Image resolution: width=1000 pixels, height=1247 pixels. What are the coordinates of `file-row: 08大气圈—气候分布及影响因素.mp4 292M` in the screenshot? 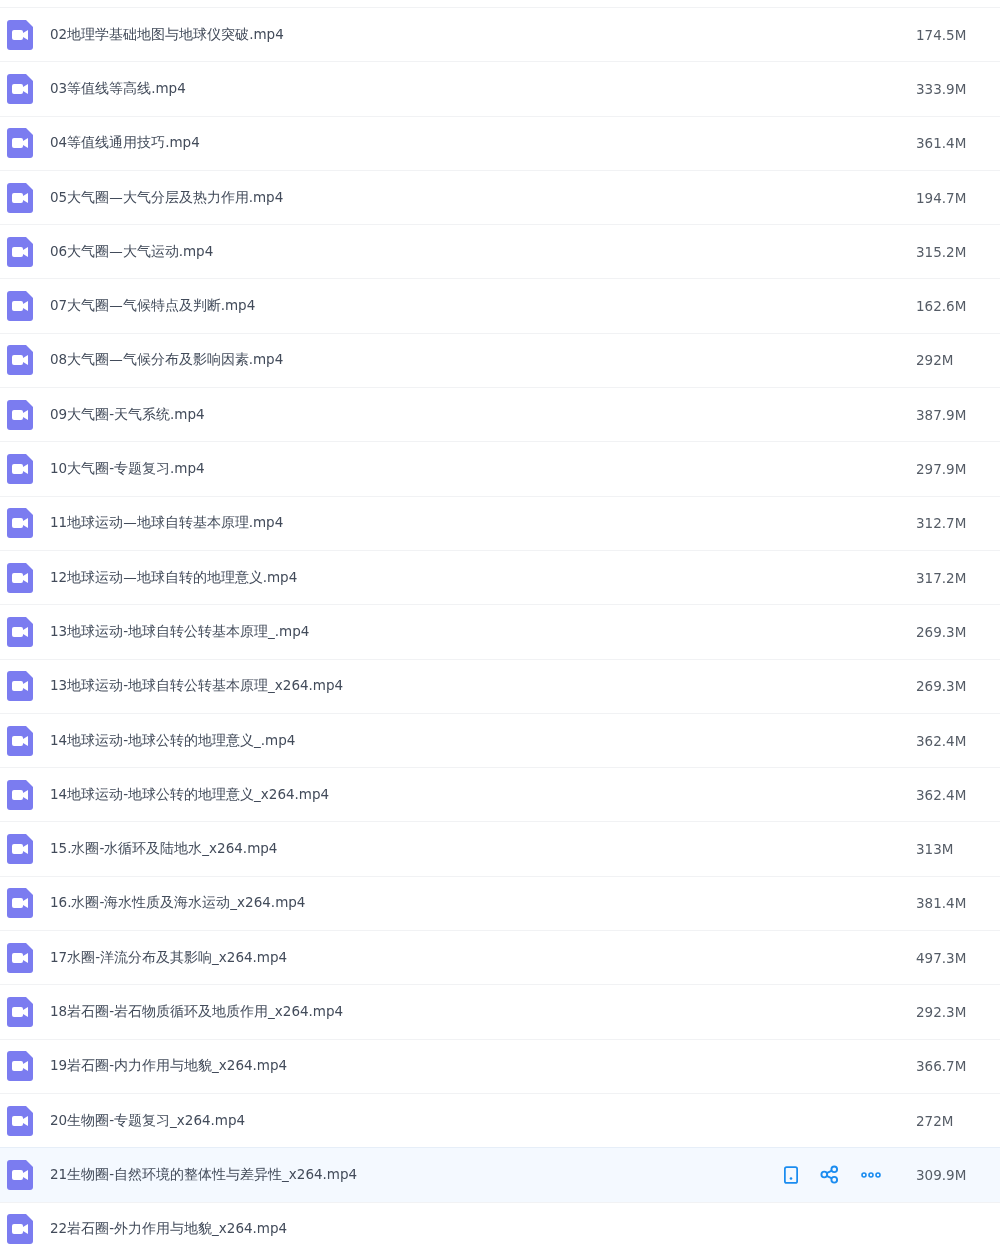 It's located at (500, 360).